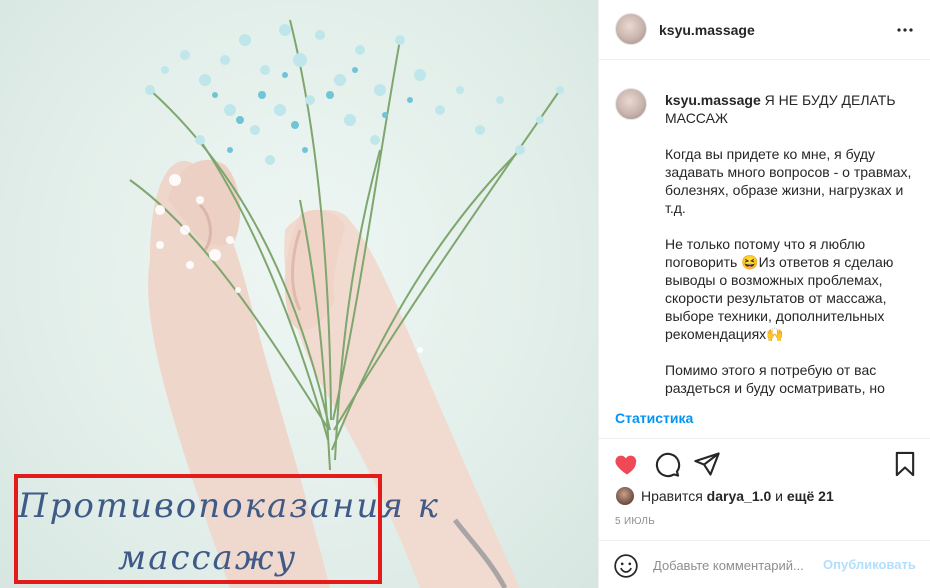  I want to click on comment-bubble-icon, so click(667, 464).